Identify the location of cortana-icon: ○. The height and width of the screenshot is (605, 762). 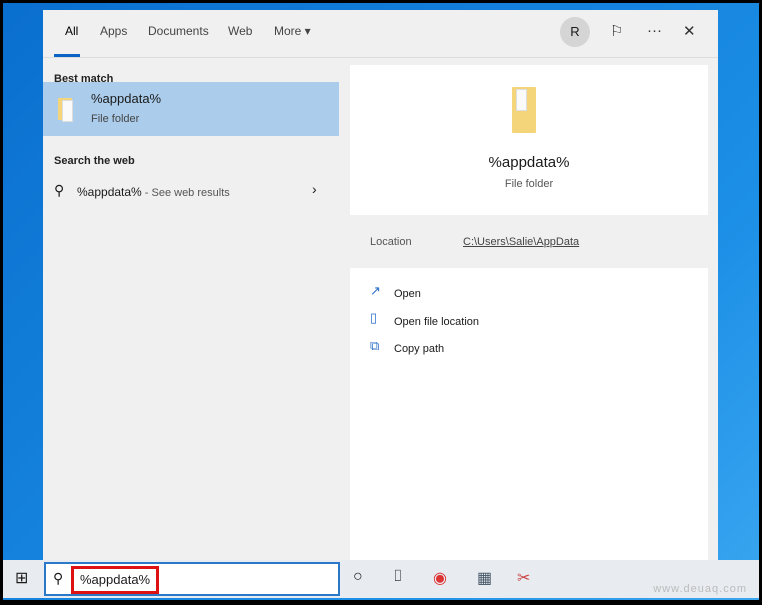
(358, 577).